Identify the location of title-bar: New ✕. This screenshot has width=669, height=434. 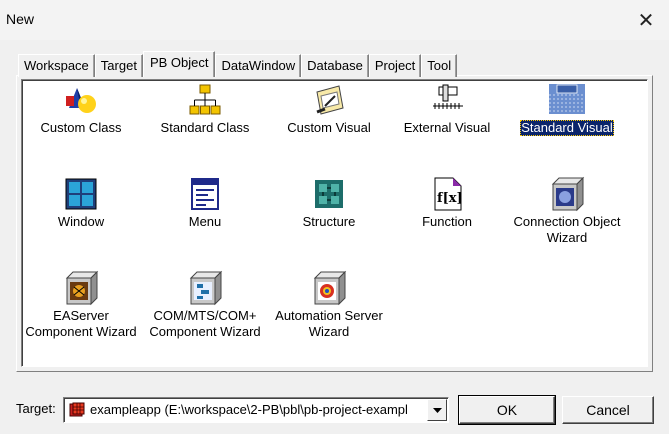
(334, 20).